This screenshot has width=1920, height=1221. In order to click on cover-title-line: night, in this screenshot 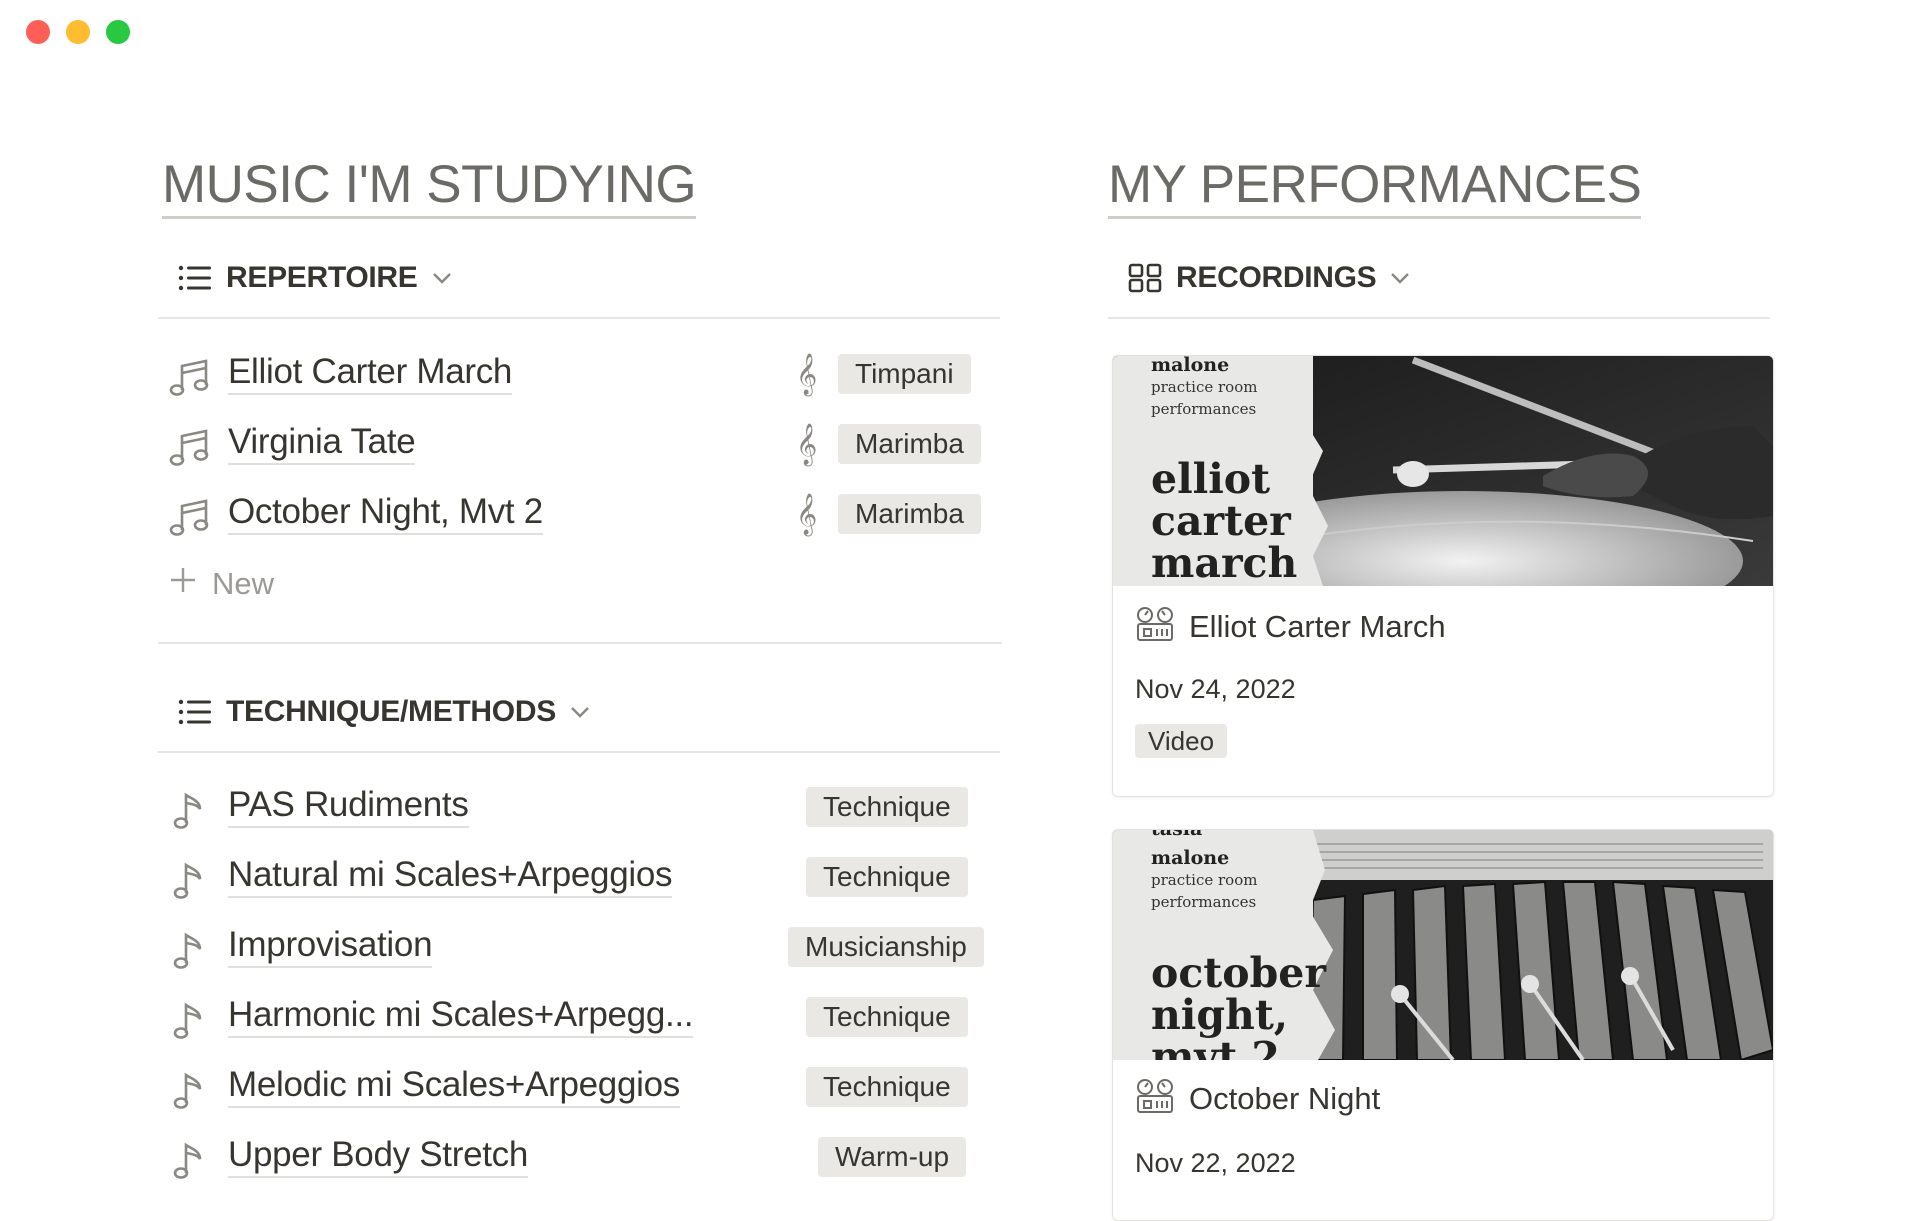, I will do `click(1220, 1015)`.